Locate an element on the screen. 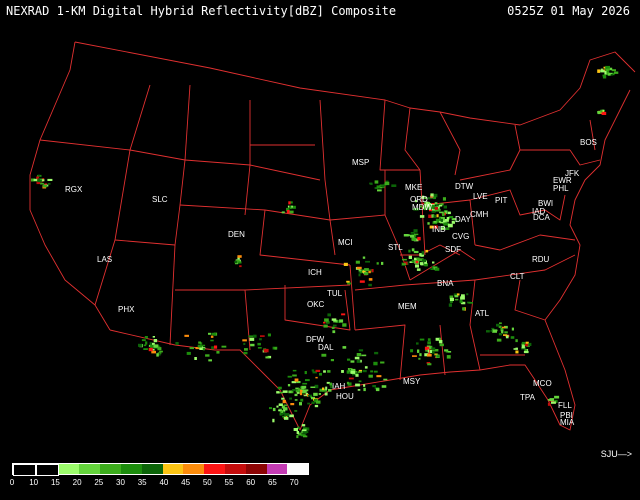 This screenshot has width=640, height=500. city-label-clt: CLT is located at coordinates (517, 276).